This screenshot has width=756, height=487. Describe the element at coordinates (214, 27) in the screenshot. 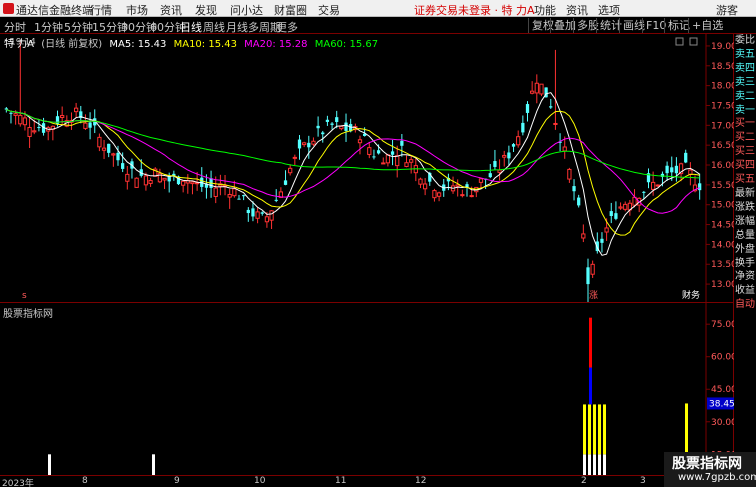

I see `period-weekly: 周线` at that location.